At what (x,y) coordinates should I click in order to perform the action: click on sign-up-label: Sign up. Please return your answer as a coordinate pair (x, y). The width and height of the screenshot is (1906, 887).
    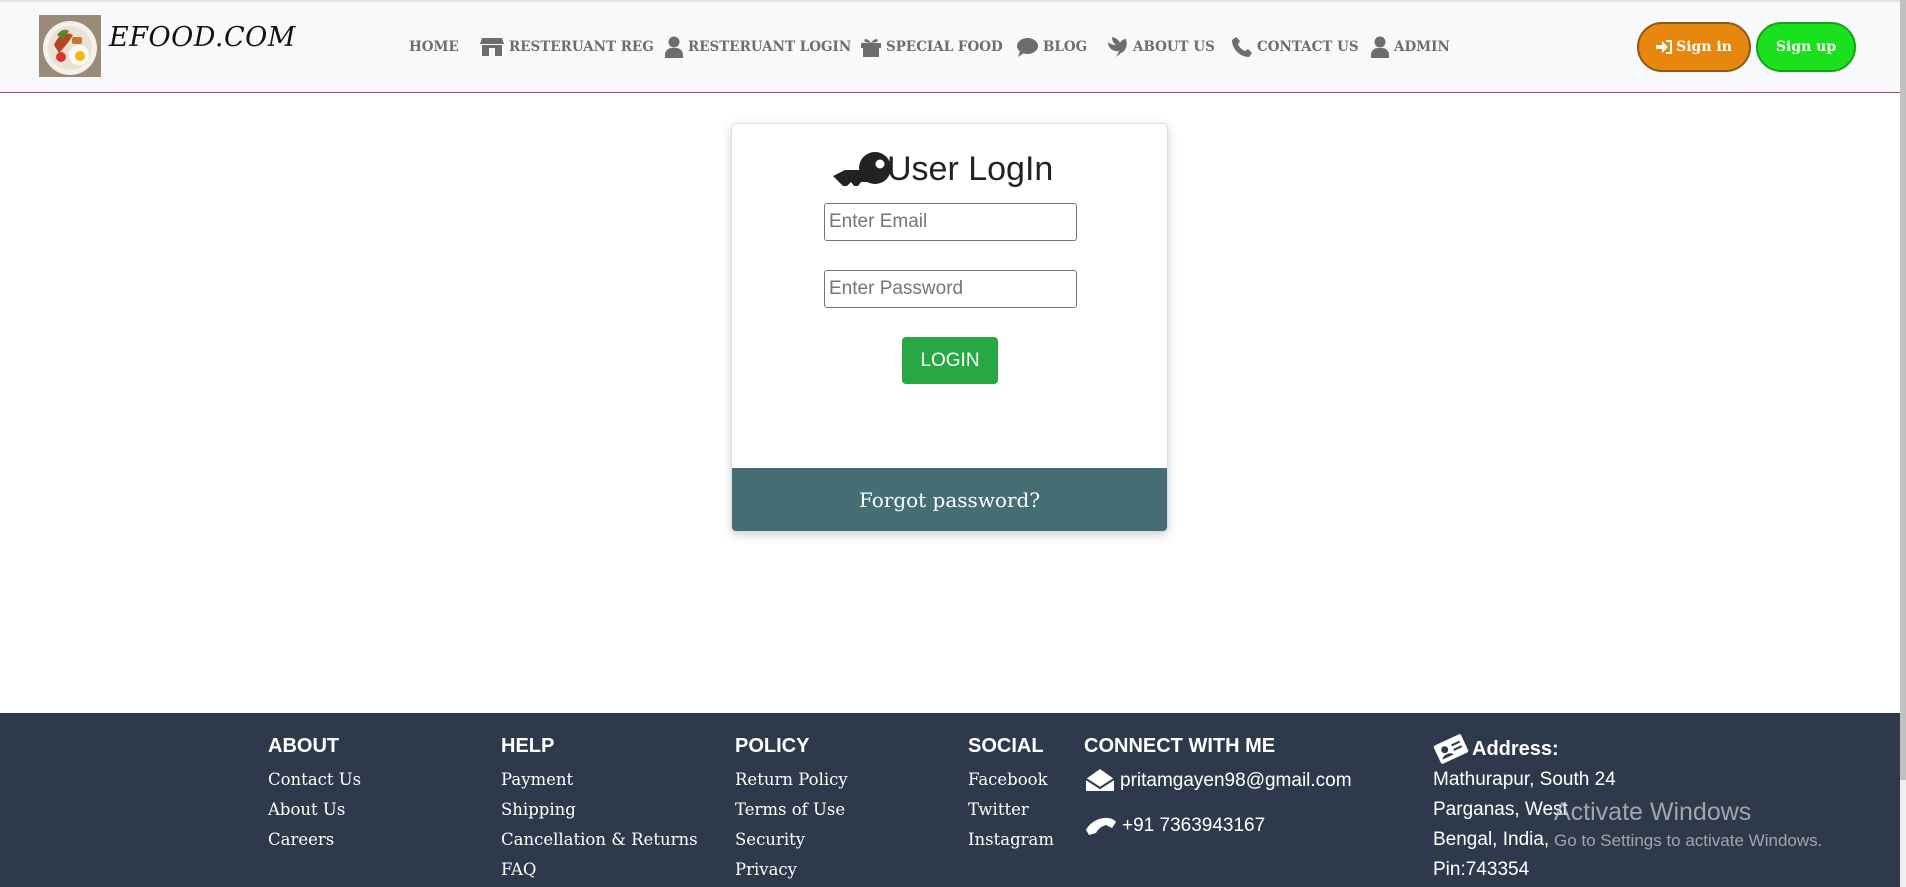
    Looking at the image, I should click on (1806, 47).